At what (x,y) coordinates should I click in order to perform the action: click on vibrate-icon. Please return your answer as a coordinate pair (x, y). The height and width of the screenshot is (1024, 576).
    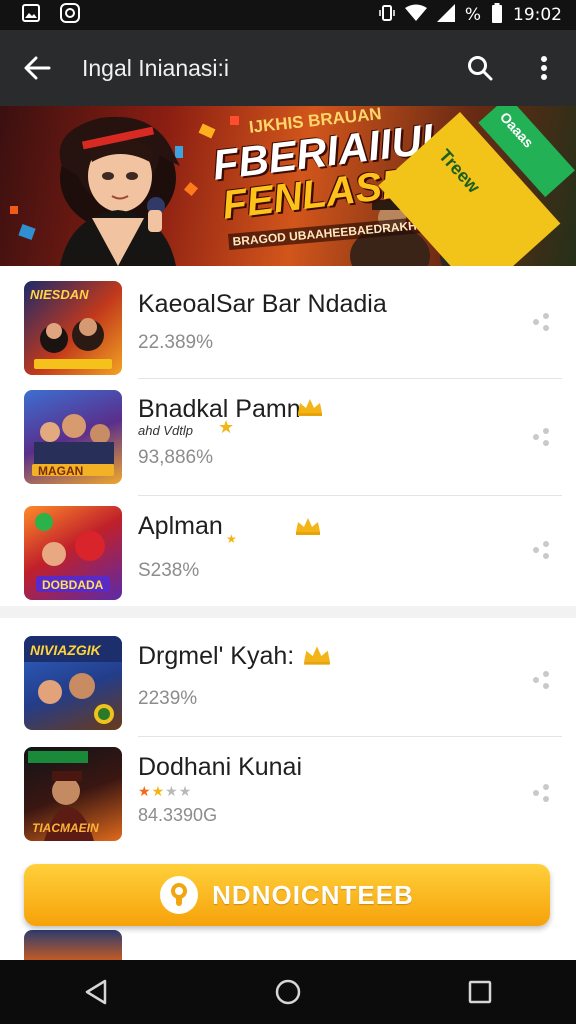
    Looking at the image, I should click on (387, 15).